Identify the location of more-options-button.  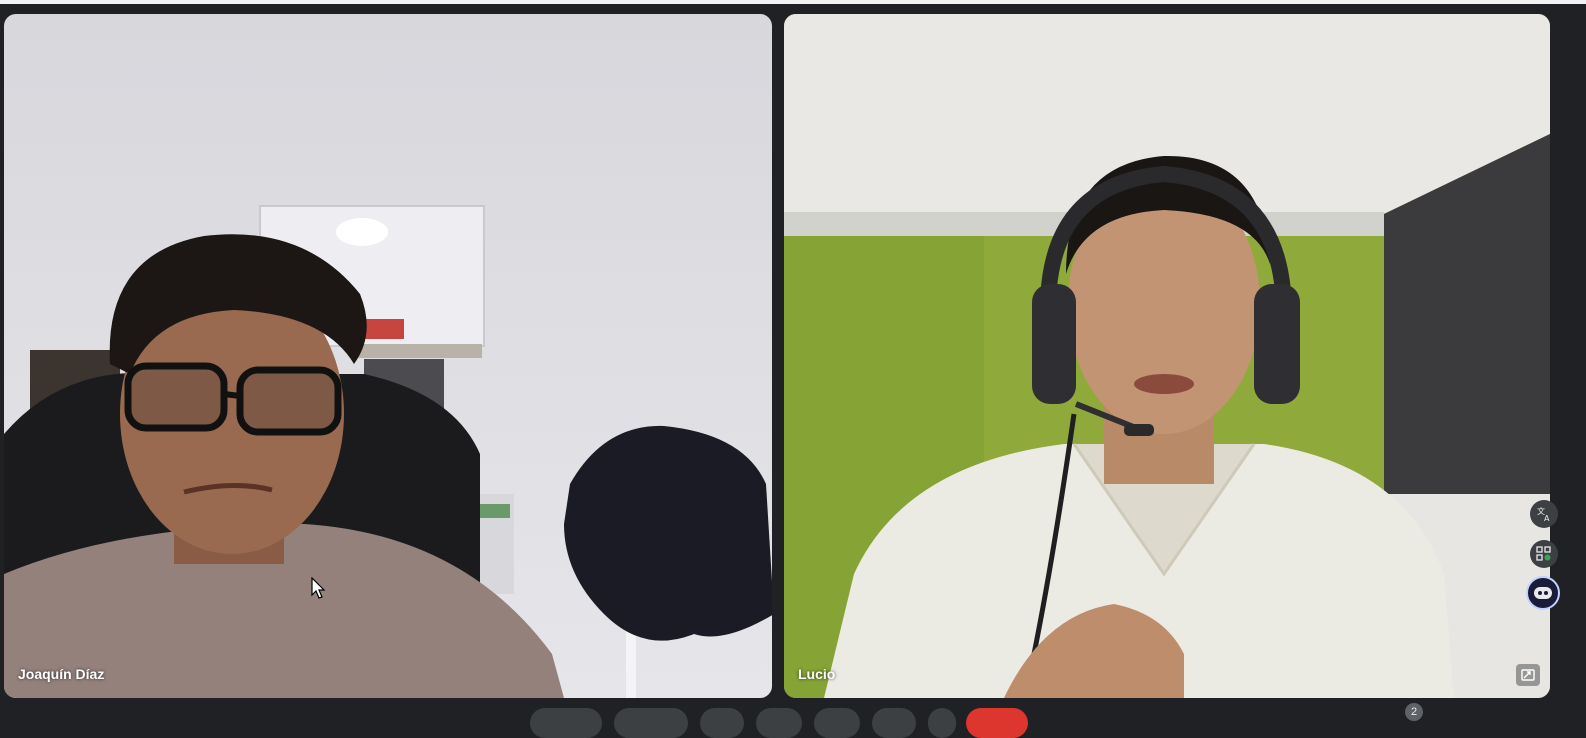
(942, 723).